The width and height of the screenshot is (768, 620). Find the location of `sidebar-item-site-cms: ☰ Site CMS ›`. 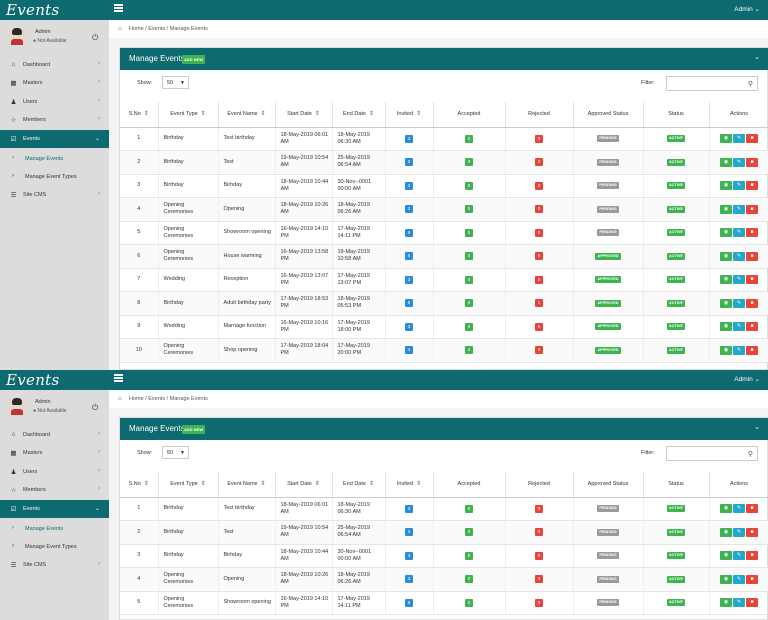

sidebar-item-site-cms: ☰ Site CMS › is located at coordinates (54, 195).